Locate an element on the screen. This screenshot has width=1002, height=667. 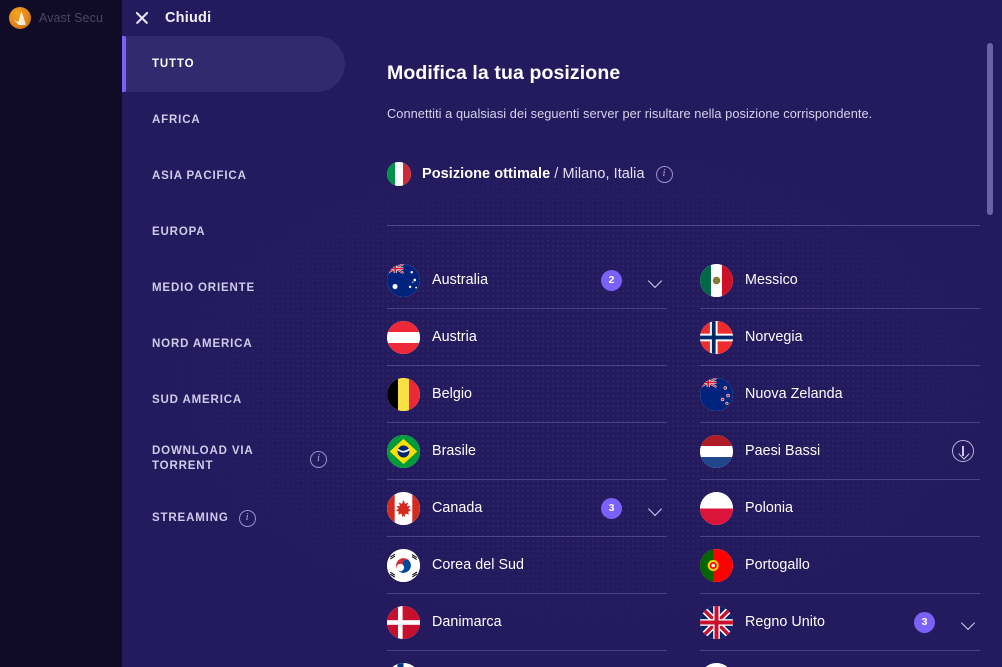
server-count-badge: 2 is located at coordinates (611, 280).